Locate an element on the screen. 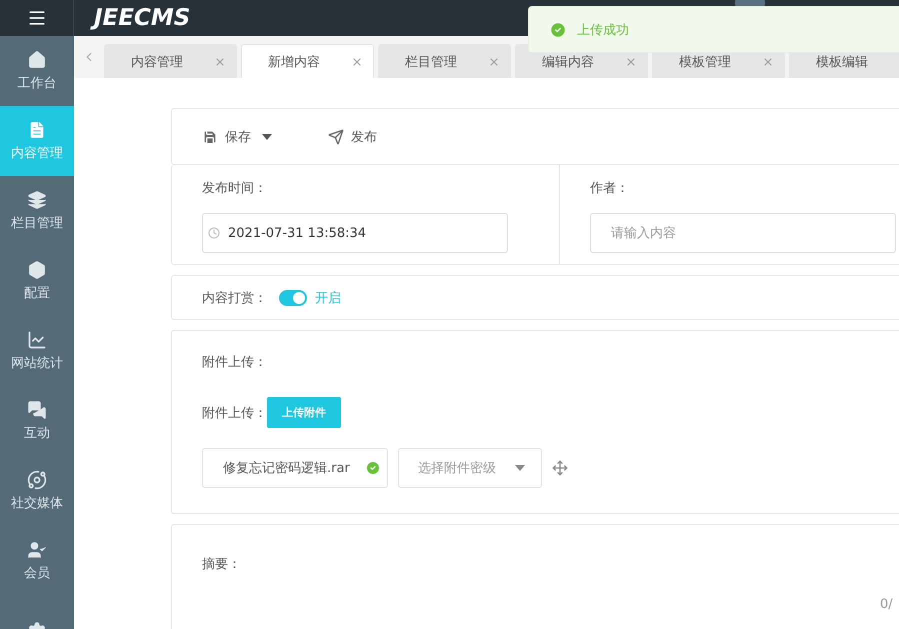 This screenshot has width=899, height=629. reward-switch is located at coordinates (293, 298).